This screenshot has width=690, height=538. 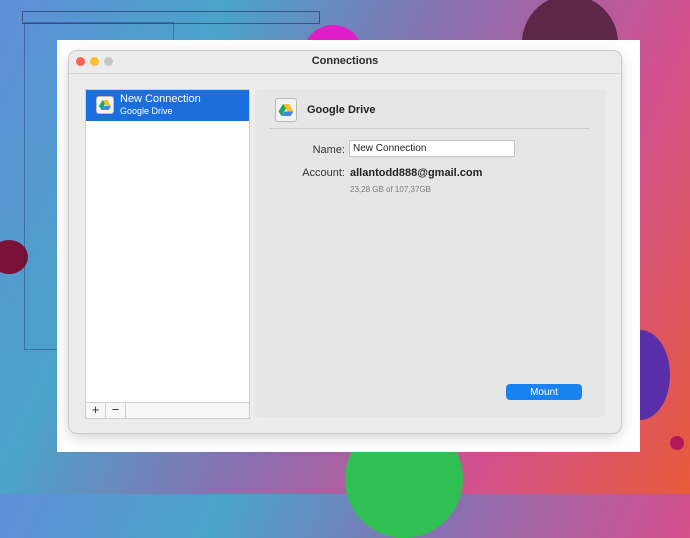 What do you see at coordinates (677, 443) in the screenshot?
I see `bg-small-maroon-circle` at bounding box center [677, 443].